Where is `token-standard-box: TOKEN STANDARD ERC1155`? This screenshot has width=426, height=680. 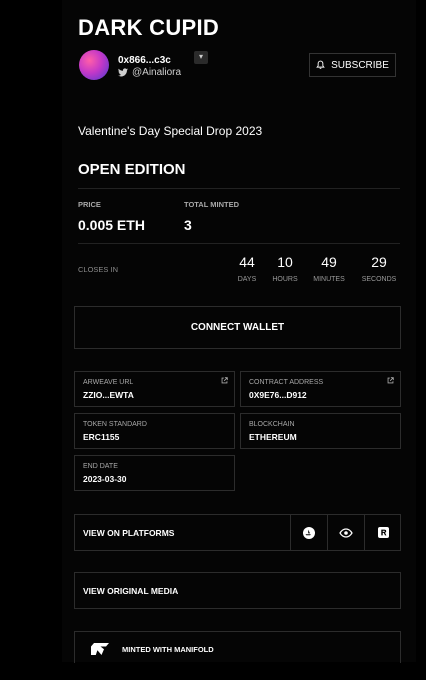
token-standard-box: TOKEN STANDARD ERC1155 is located at coordinates (154, 431).